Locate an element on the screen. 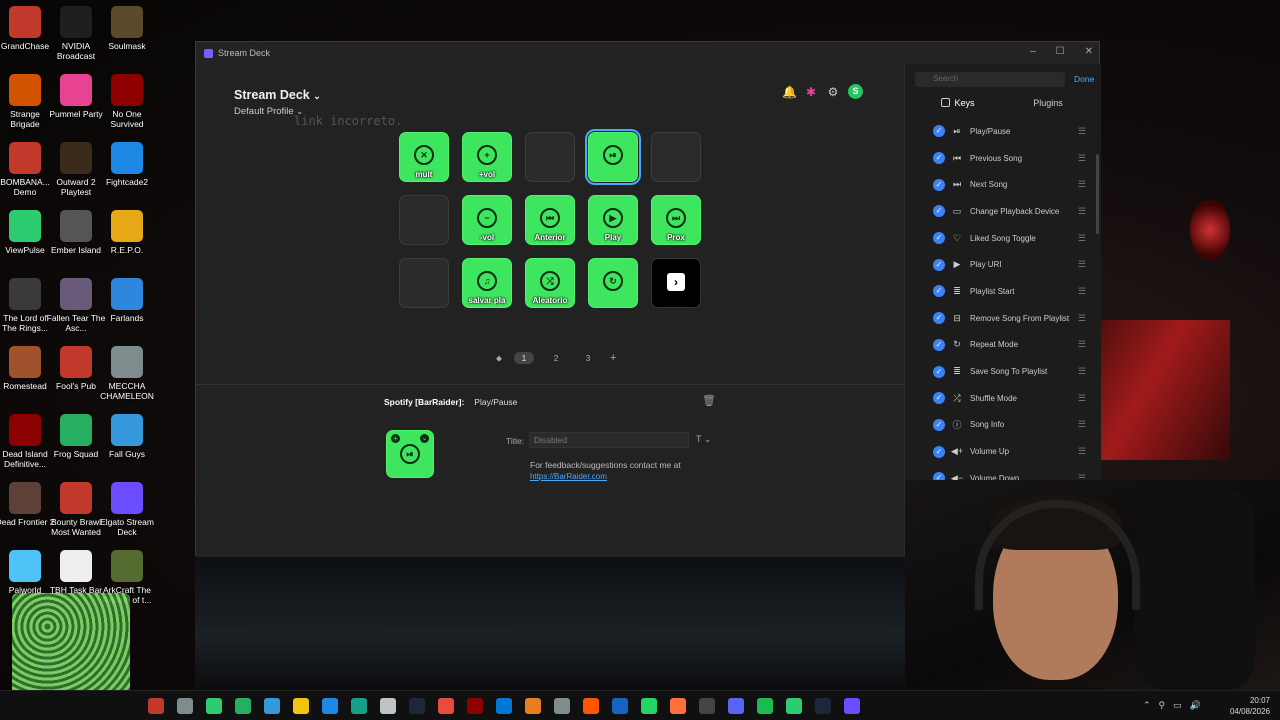  network-icon: ▭ is located at coordinates (1177, 705).